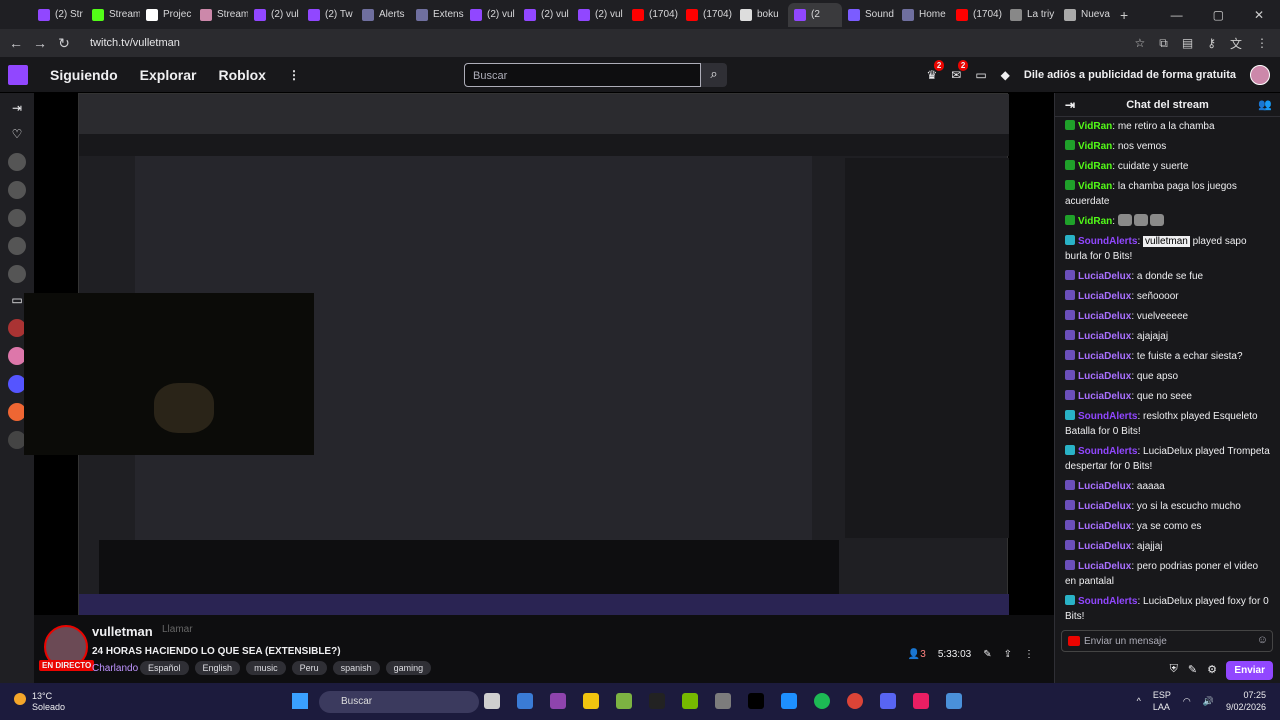 This screenshot has height=720, width=1280. Describe the element at coordinates (960, 71) in the screenshot. I see `inbox-icon: ✉ 2` at that location.